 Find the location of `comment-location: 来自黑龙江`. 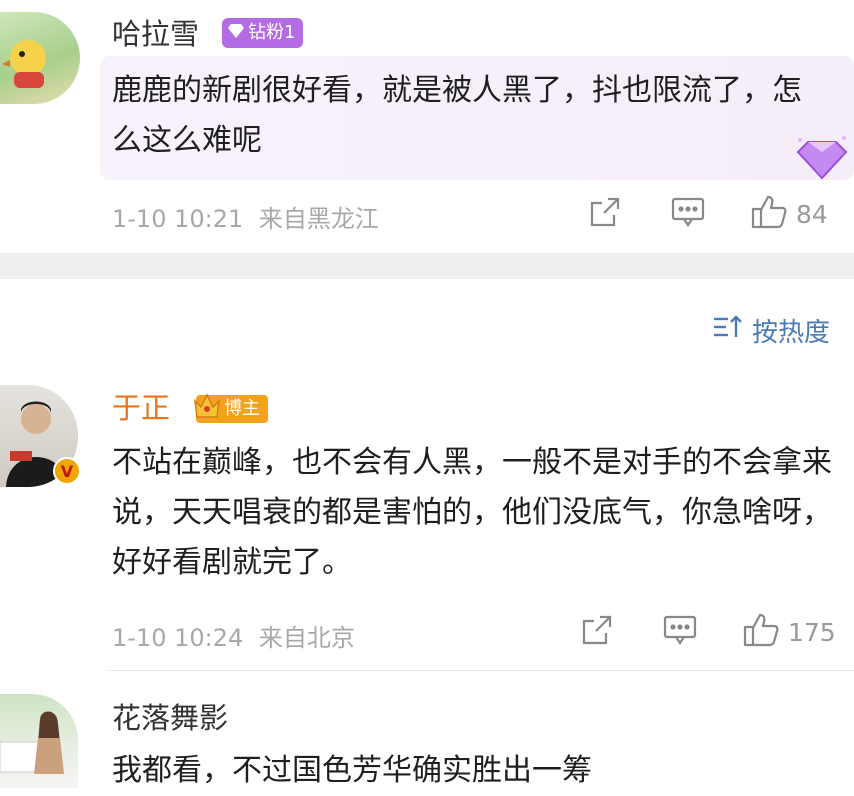

comment-location: 来自黑龙江 is located at coordinates (318, 219).